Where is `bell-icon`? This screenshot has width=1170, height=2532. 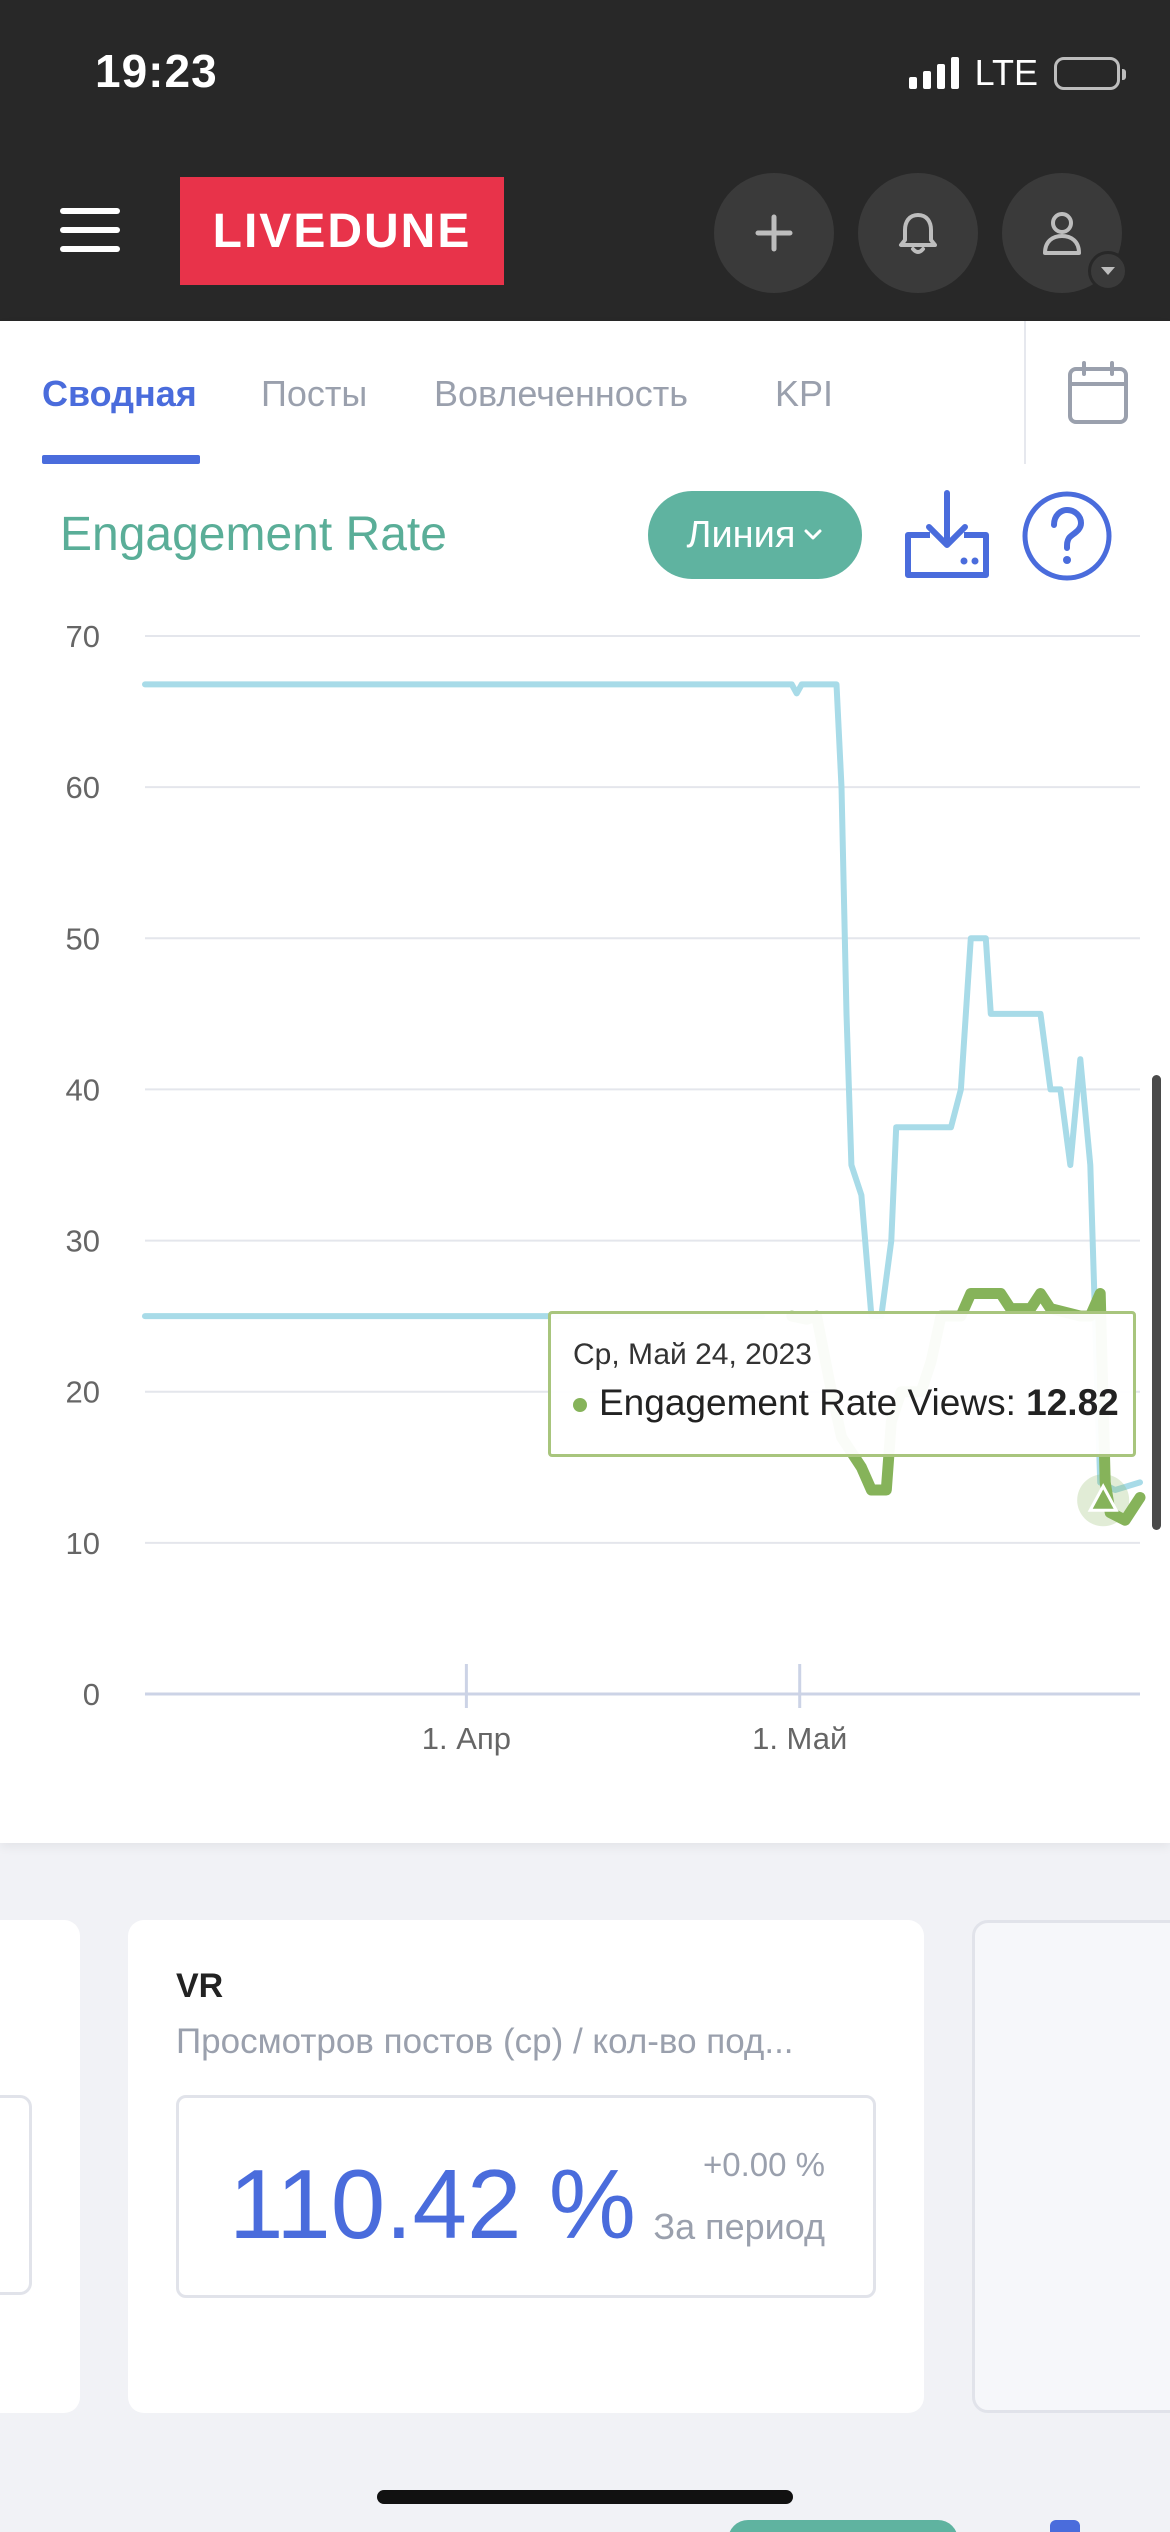
bell-icon is located at coordinates (918, 233).